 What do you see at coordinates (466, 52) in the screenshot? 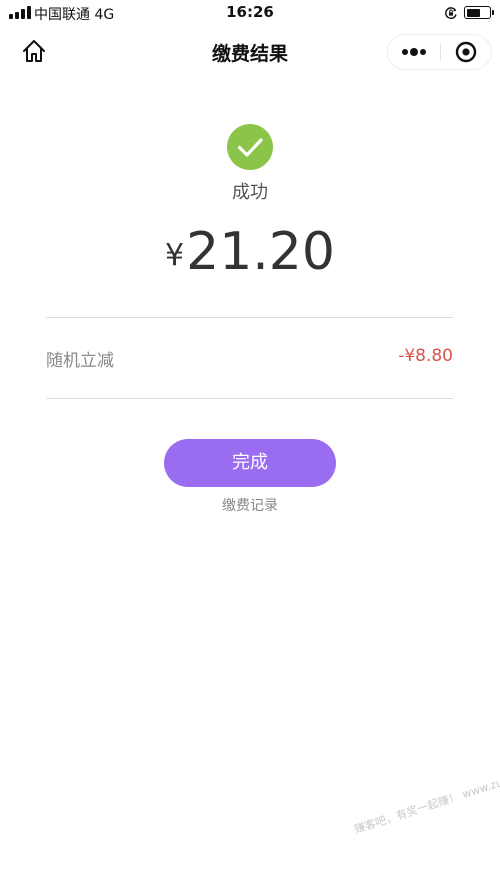
I see `target-icon` at bounding box center [466, 52].